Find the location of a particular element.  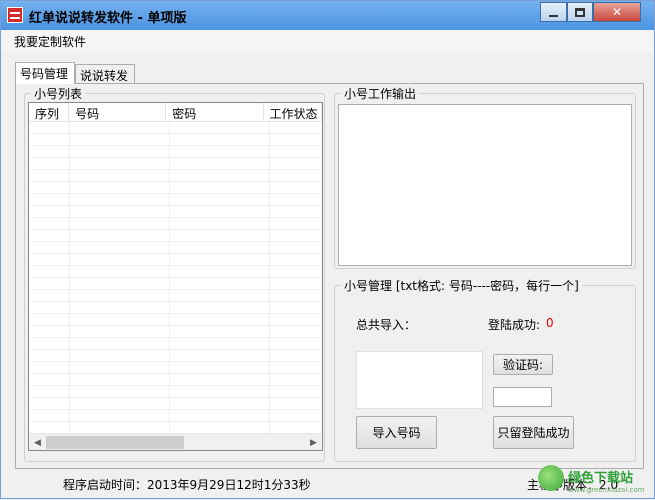

column-header-status: 工作状态 is located at coordinates (292, 112).